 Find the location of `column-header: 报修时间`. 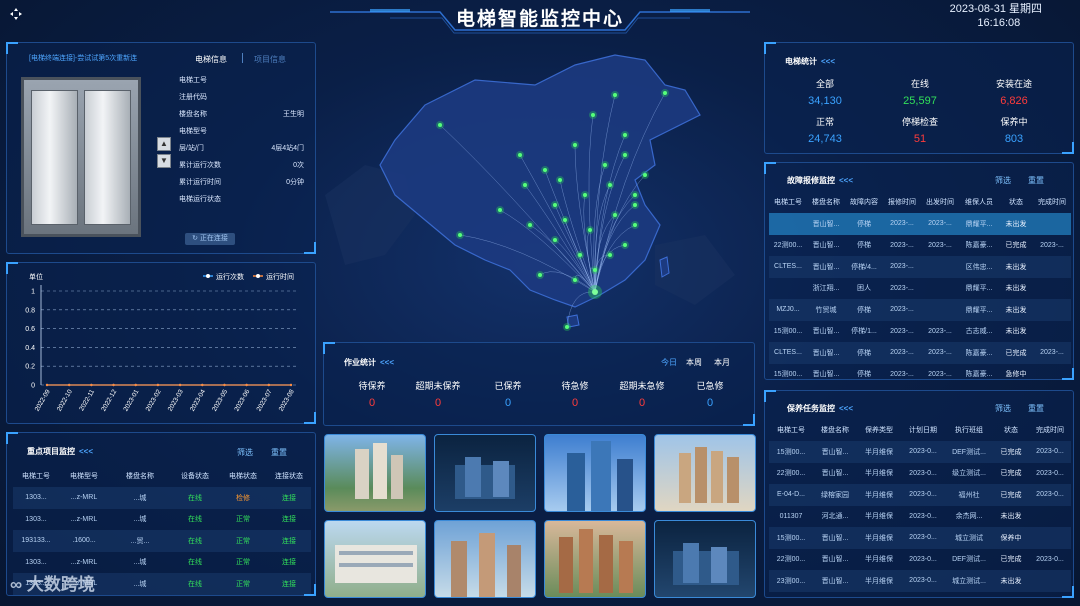

column-header: 报修时间 is located at coordinates (902, 202).